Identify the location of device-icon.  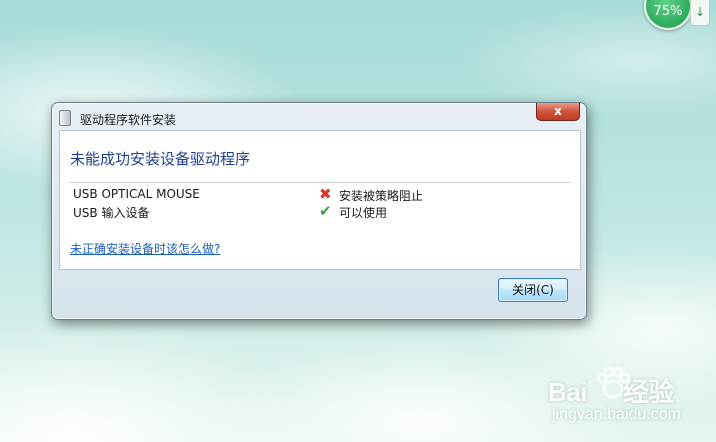
(65, 118).